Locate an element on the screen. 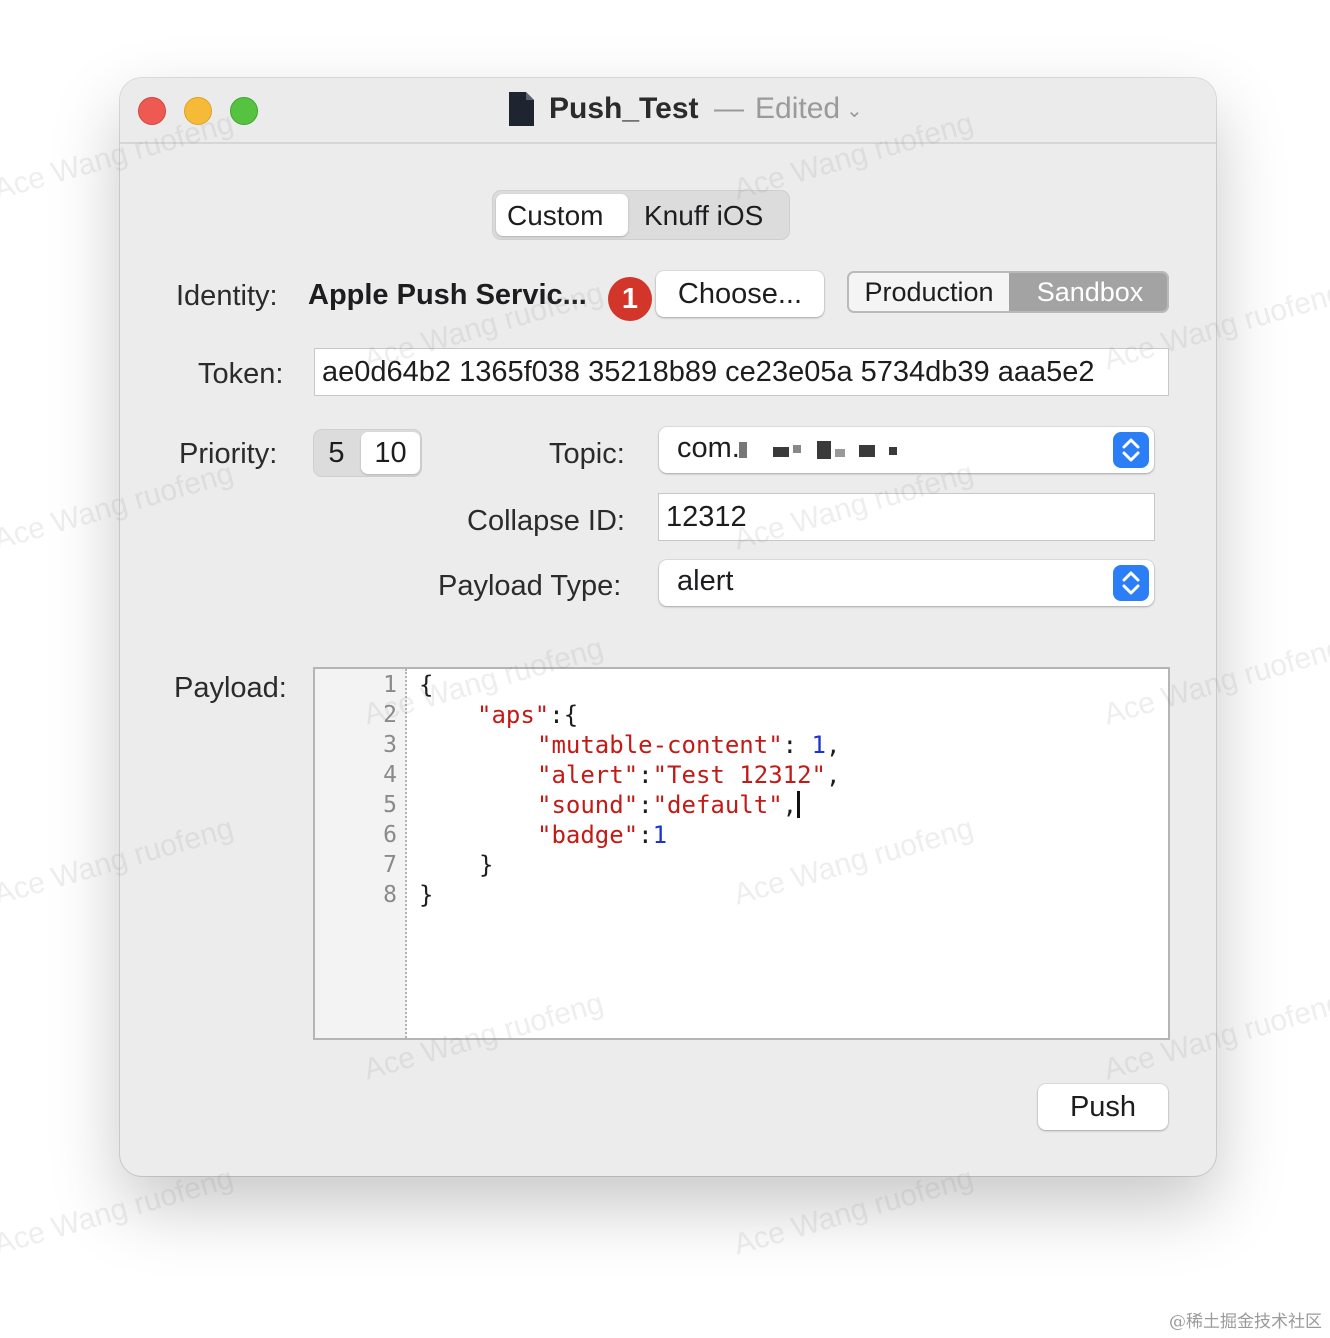 The height and width of the screenshot is (1338, 1330). json-string: "default" is located at coordinates (717, 805).